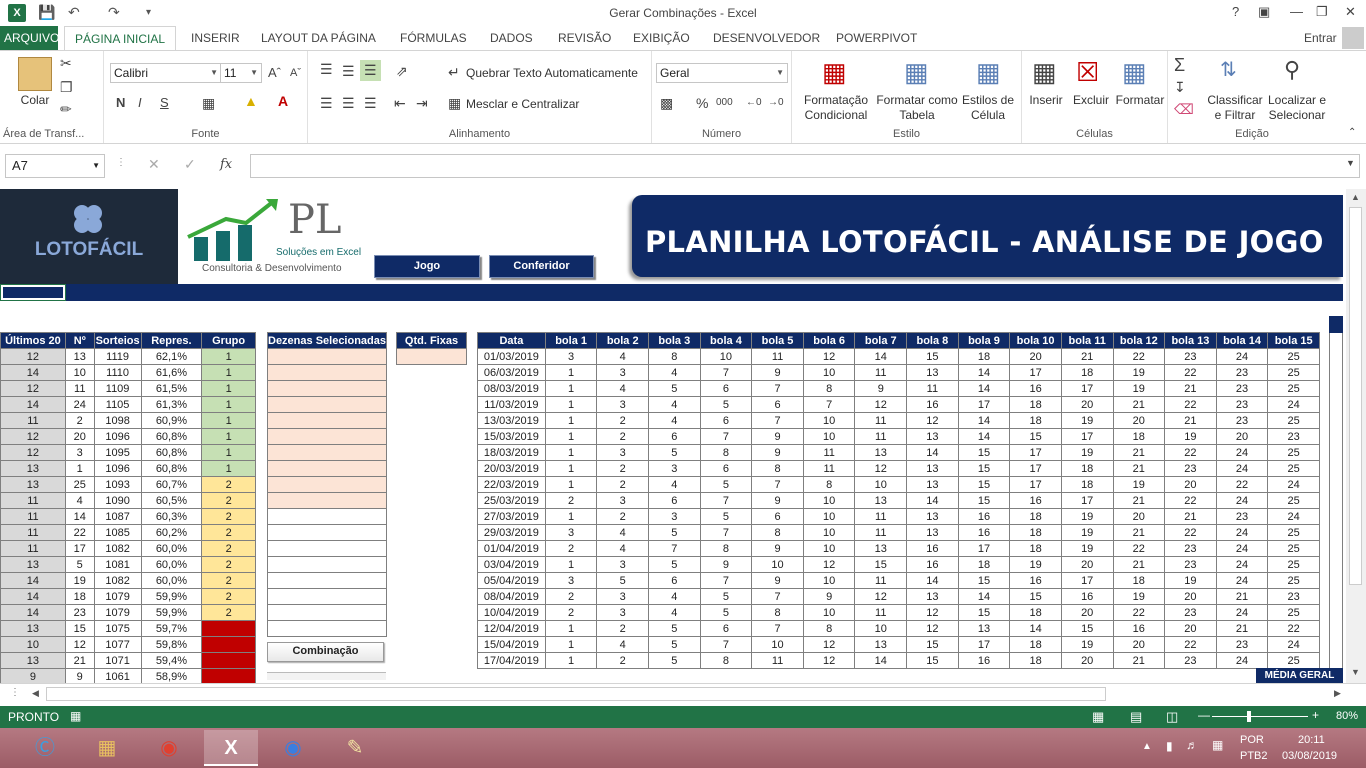 The width and height of the screenshot is (1366, 768). I want to click on name-box: A7 ▼, so click(55, 166).